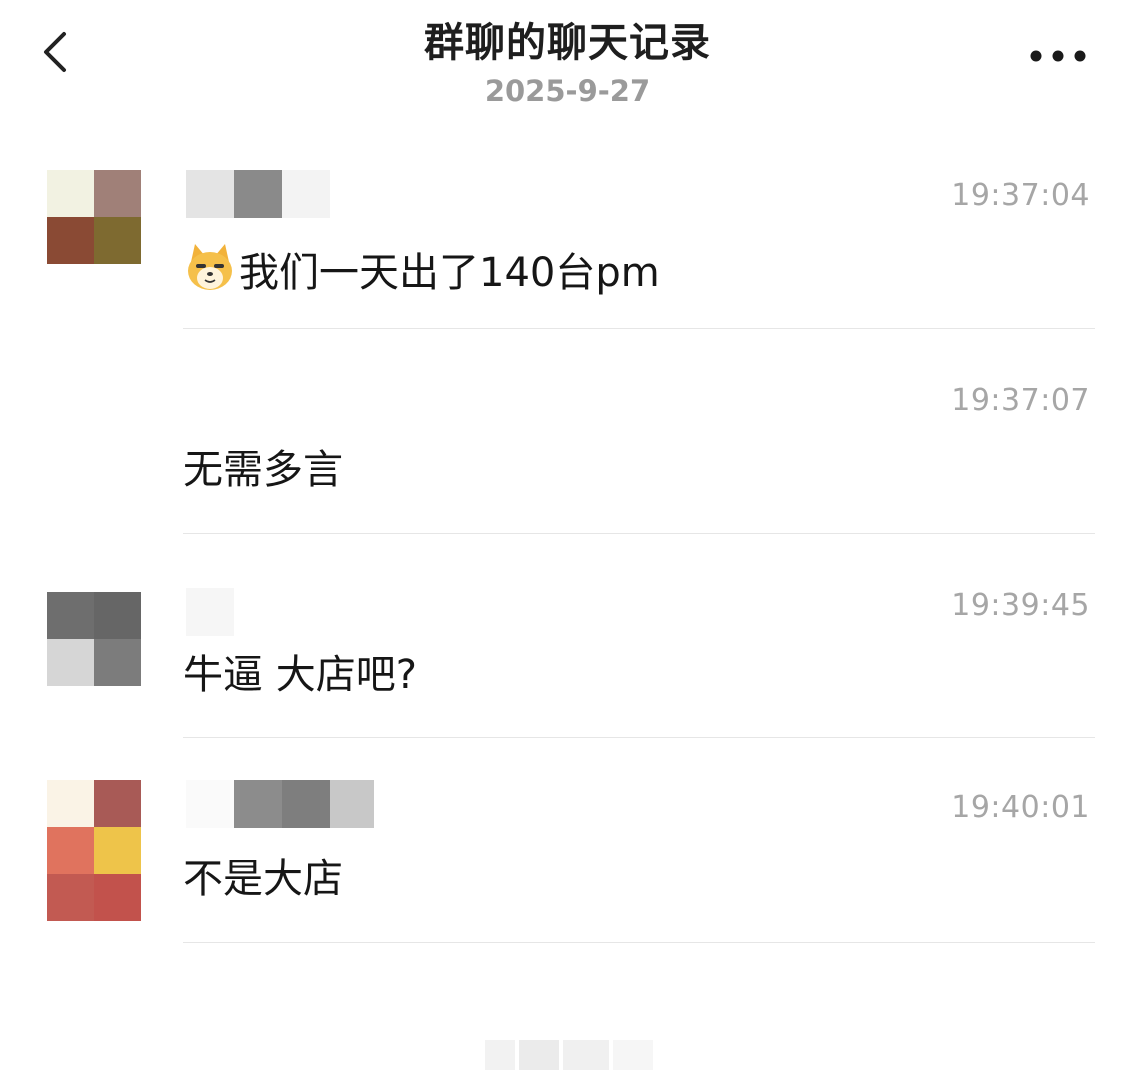 This screenshot has width=1135, height=1080. Describe the element at coordinates (263, 879) in the screenshot. I see `message-text: 不是大店` at that location.